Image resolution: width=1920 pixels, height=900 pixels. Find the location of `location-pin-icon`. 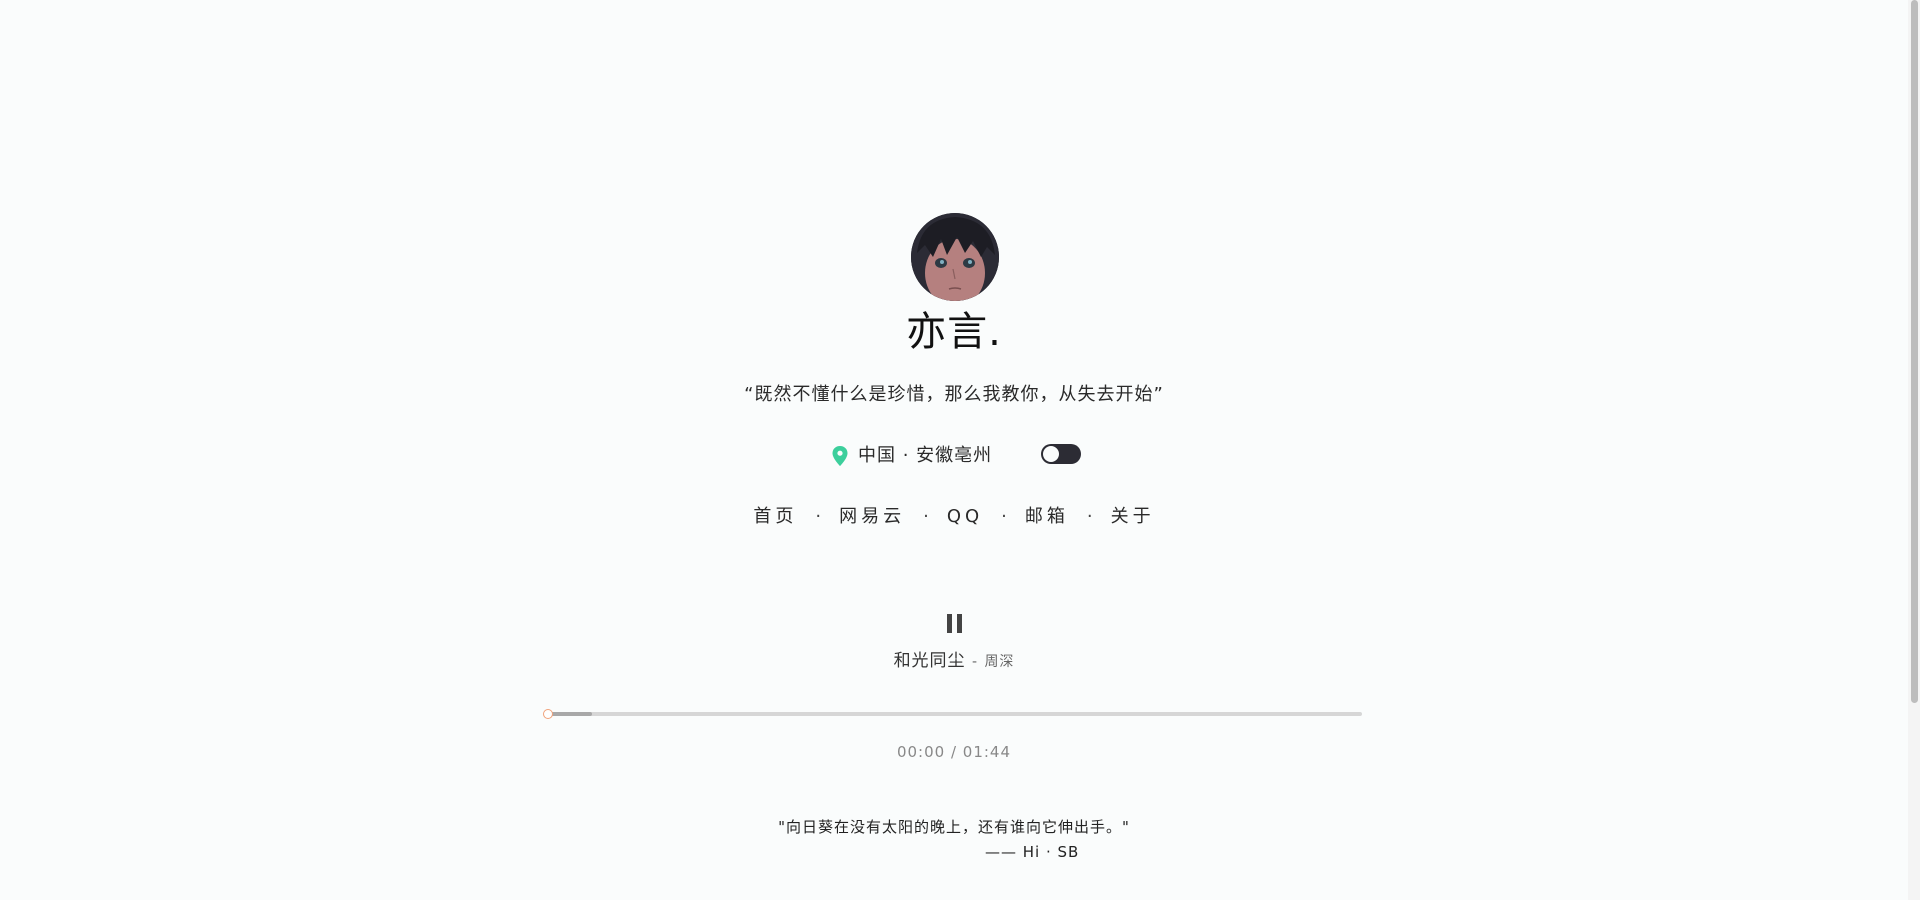

location-pin-icon is located at coordinates (840, 456).